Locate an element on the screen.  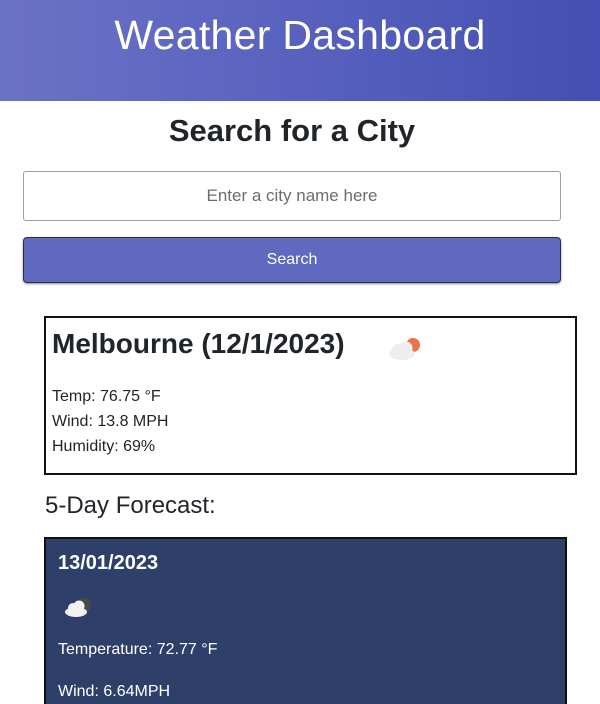
forecast-date: 13/01/2023 is located at coordinates (108, 563).